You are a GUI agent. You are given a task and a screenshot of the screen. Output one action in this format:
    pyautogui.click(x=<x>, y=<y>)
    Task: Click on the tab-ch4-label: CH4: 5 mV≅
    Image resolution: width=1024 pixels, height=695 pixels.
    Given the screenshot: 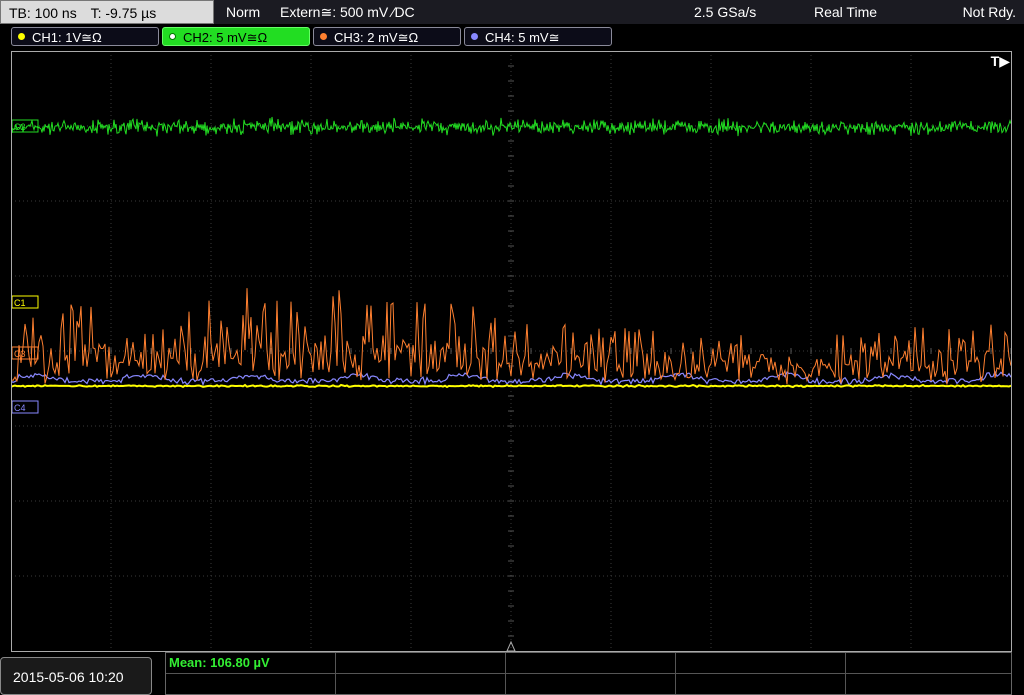 What is the action you would take?
    pyautogui.click(x=522, y=37)
    